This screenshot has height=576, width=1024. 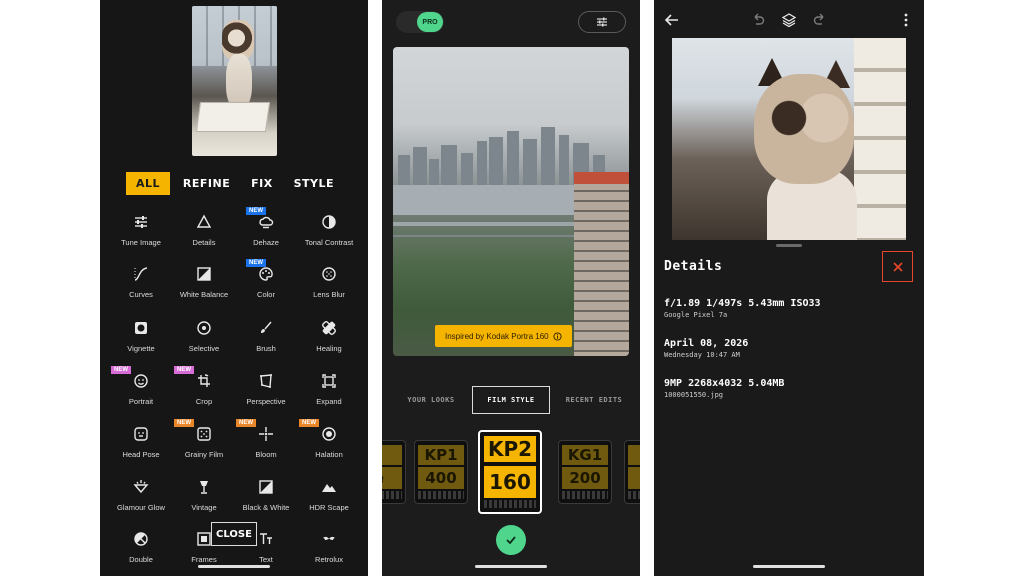 What do you see at coordinates (441, 455) in the screenshot?
I see `film-code: KP1` at bounding box center [441, 455].